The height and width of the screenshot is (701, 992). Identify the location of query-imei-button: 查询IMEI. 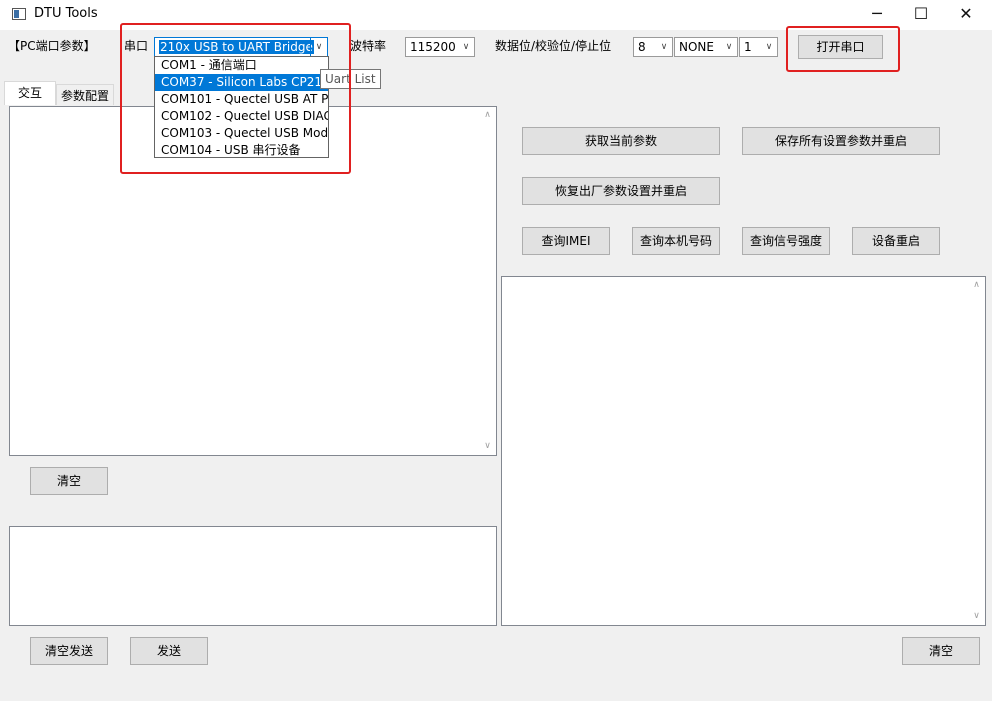
(566, 241).